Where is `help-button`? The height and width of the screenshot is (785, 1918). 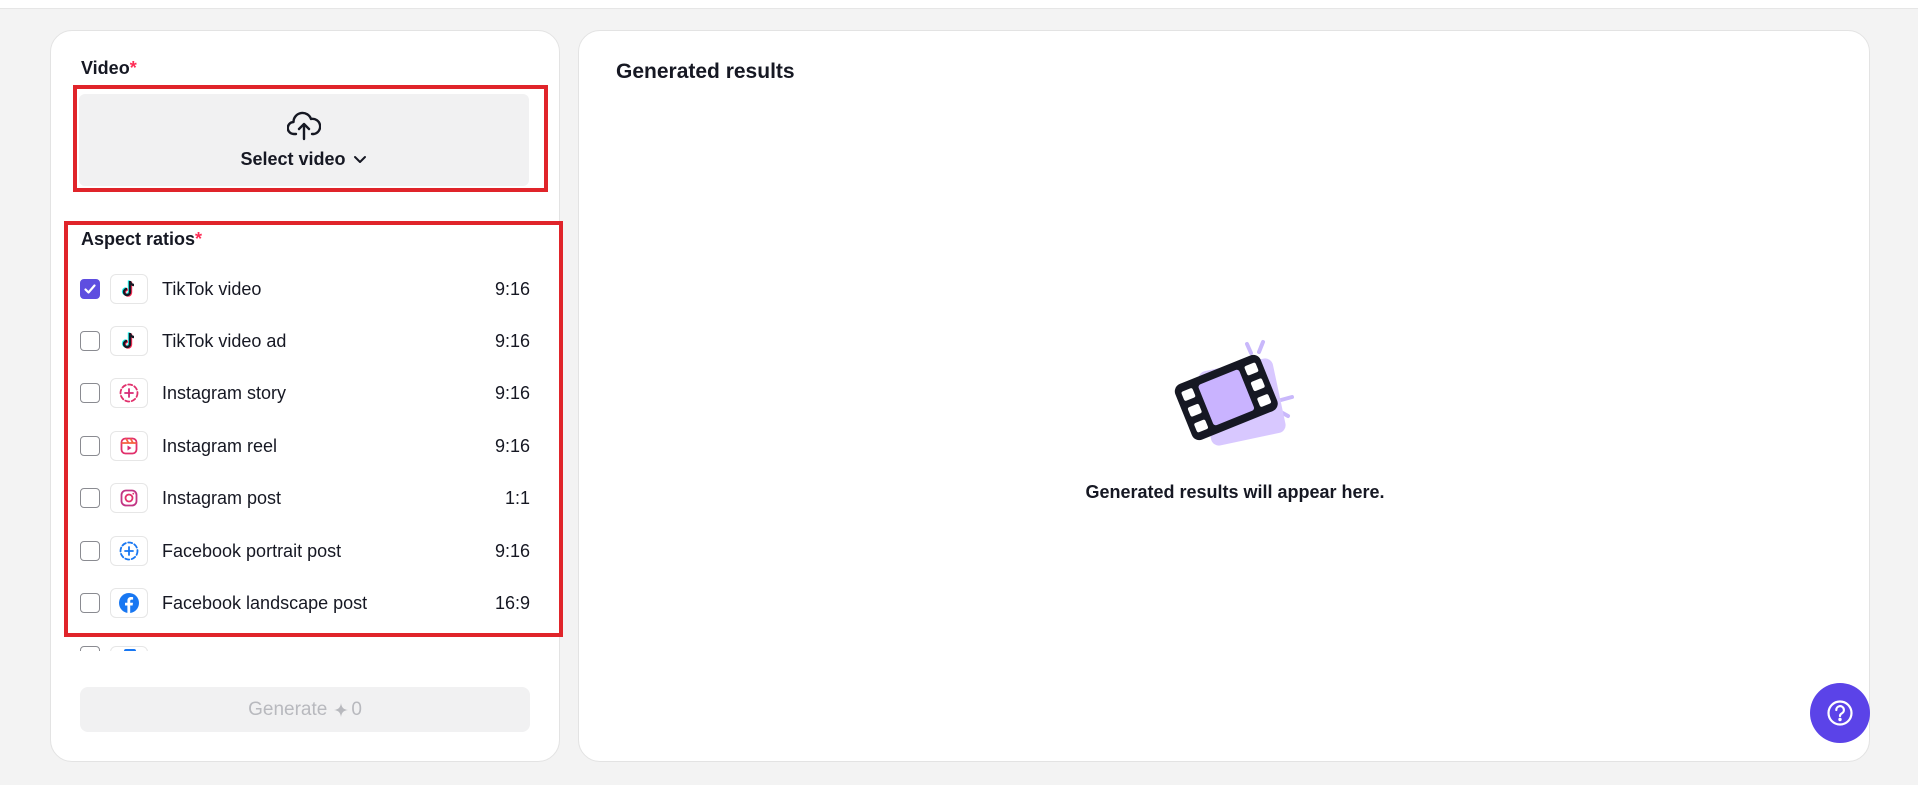 help-button is located at coordinates (1840, 713).